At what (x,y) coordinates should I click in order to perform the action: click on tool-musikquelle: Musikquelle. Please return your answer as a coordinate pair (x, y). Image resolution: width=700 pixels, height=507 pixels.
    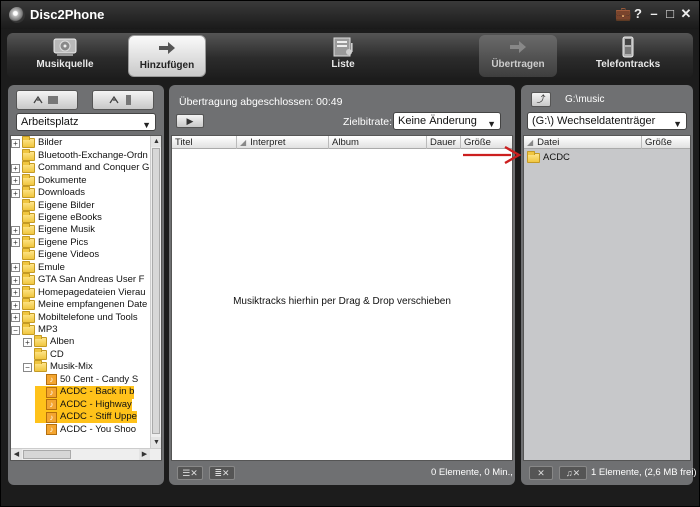
    Looking at the image, I should click on (65, 56).